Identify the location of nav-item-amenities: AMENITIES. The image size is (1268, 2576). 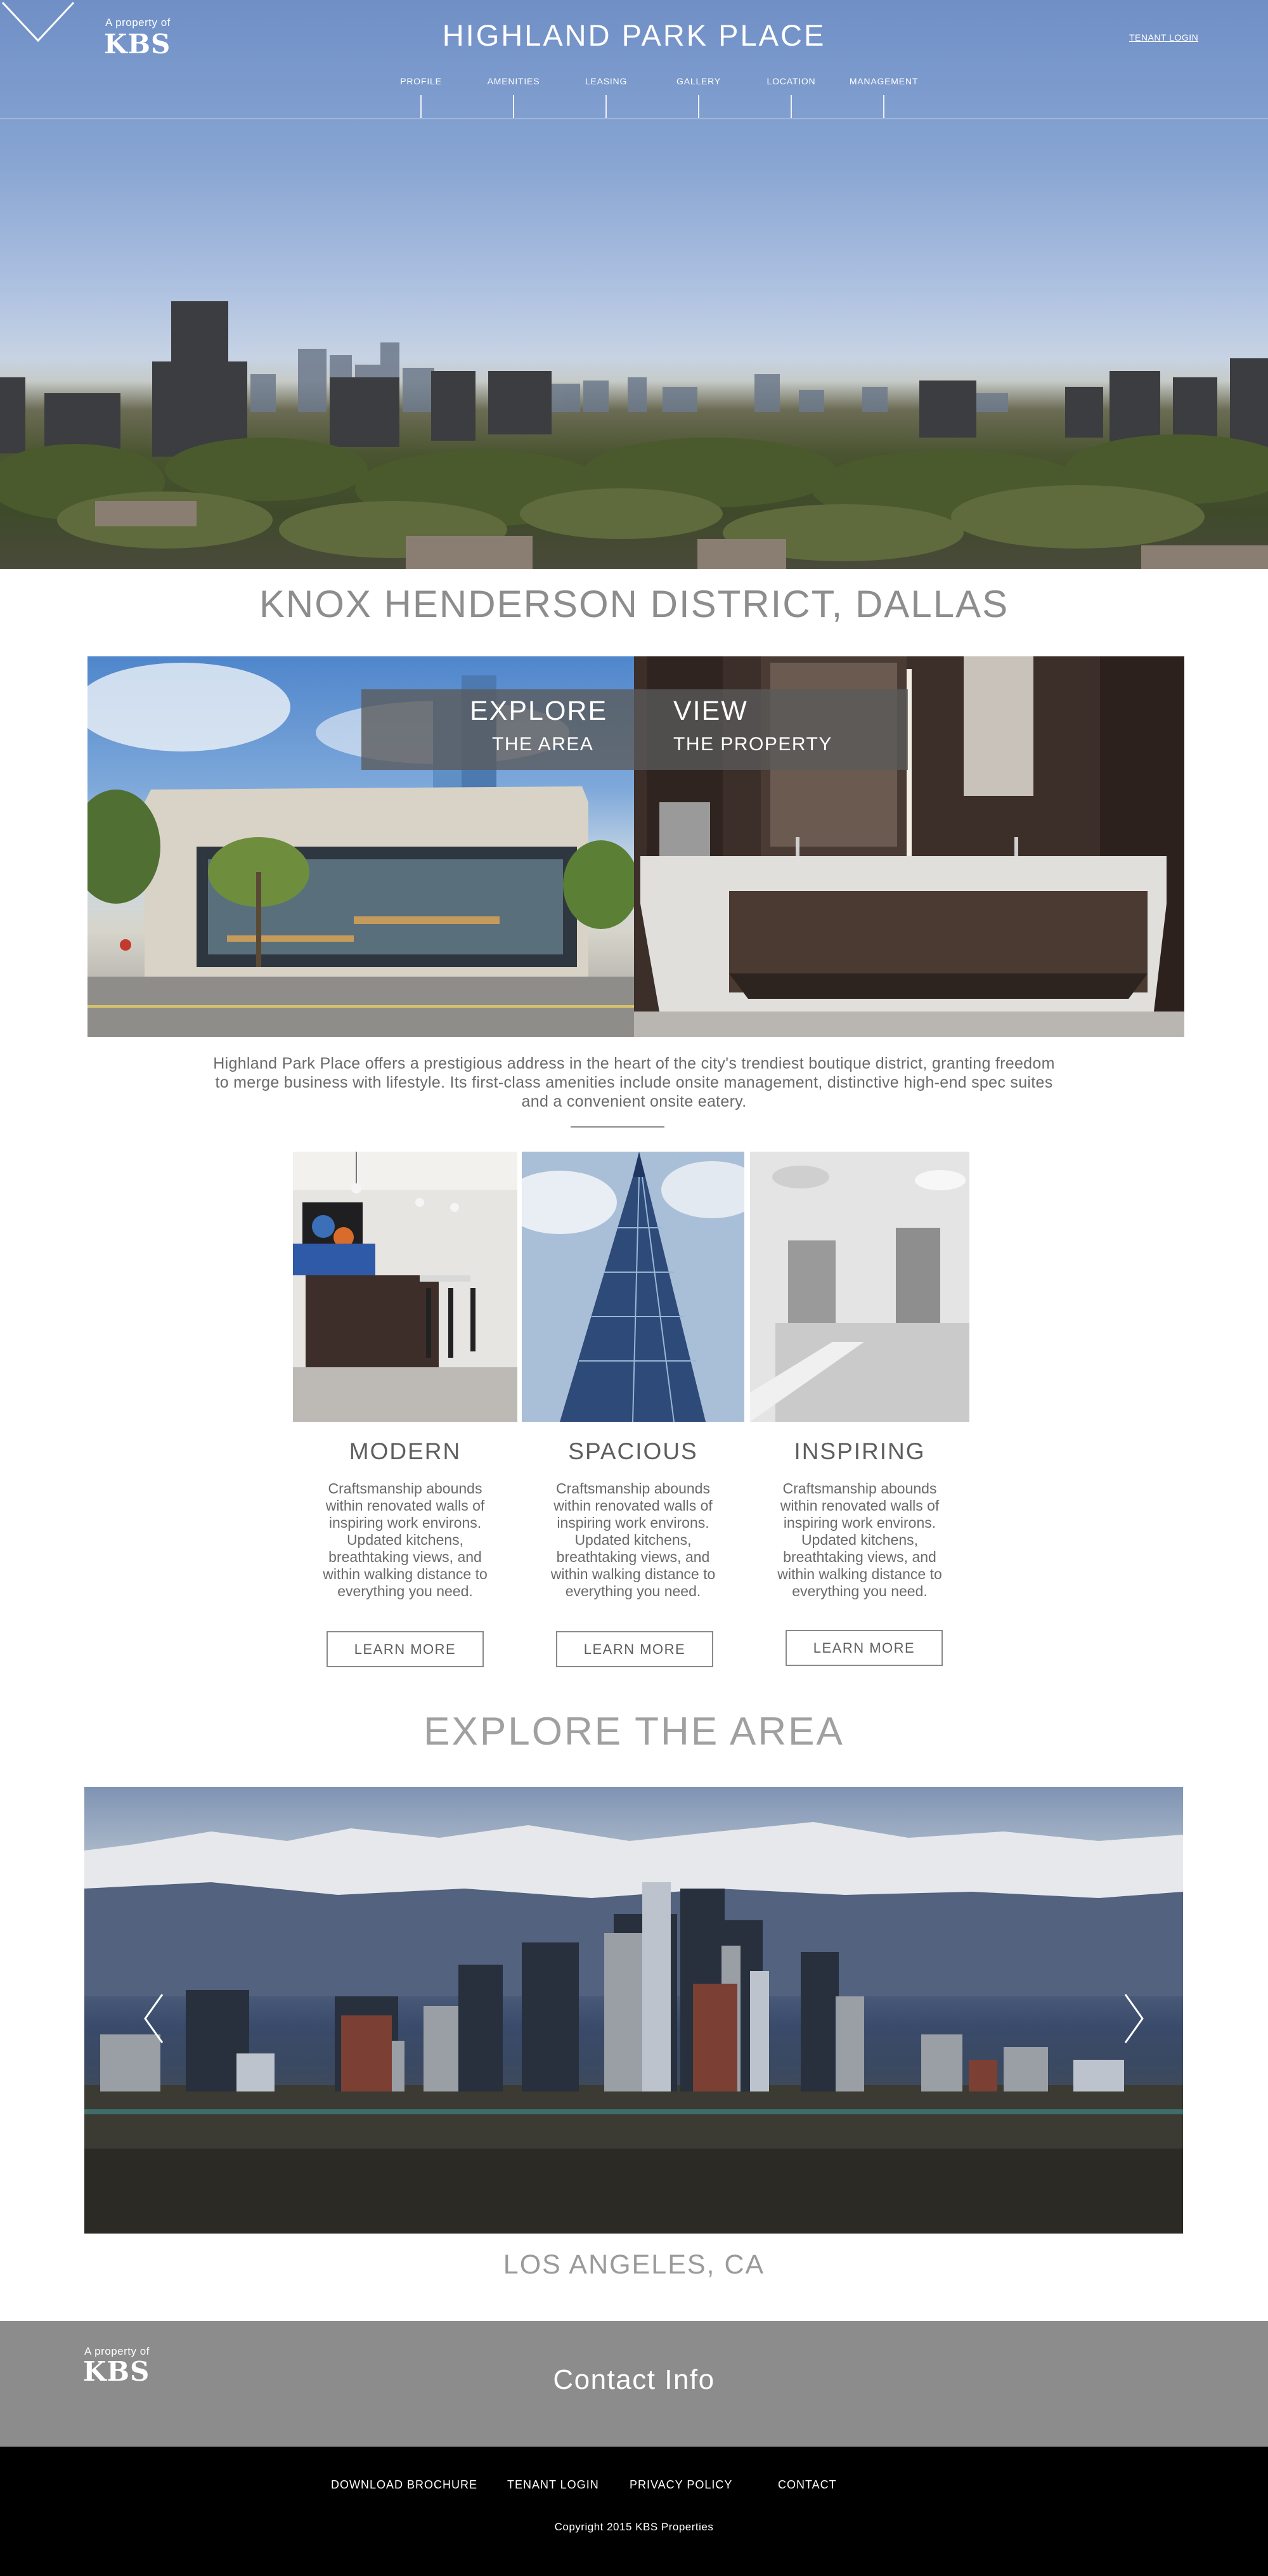
(513, 81).